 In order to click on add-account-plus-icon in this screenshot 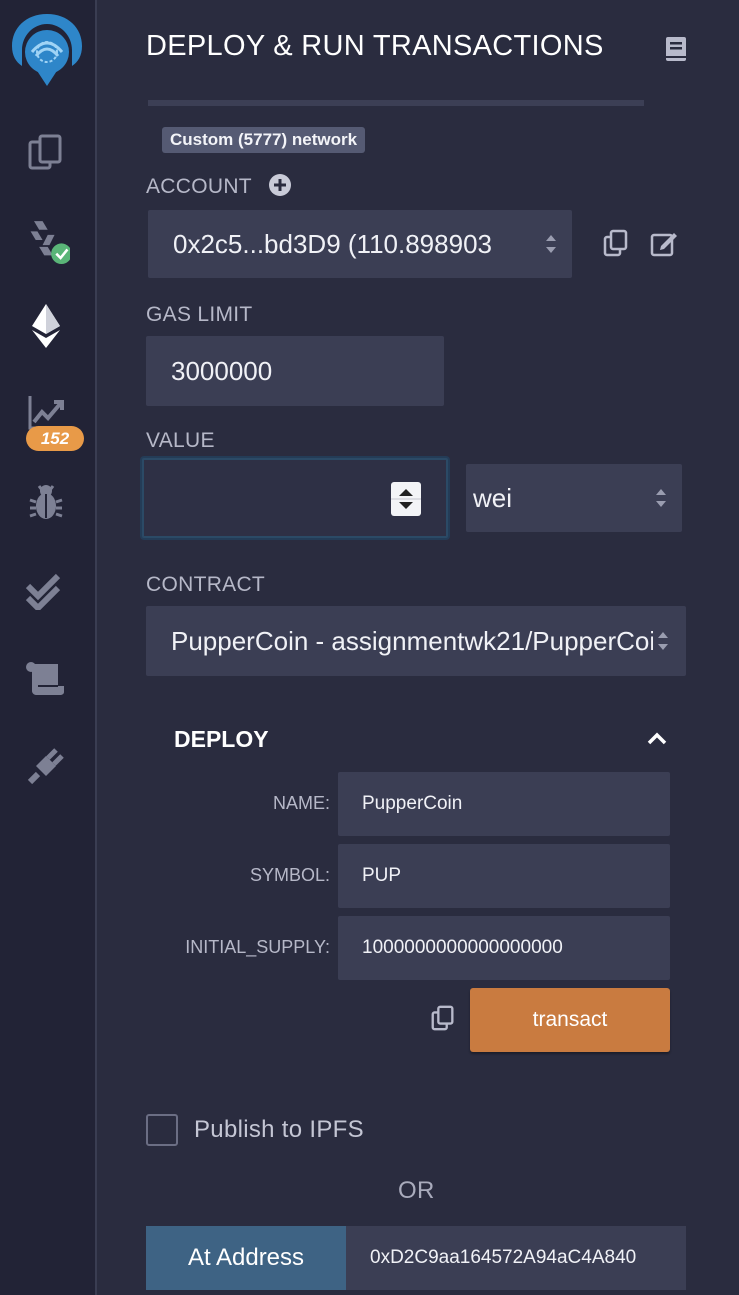, I will do `click(280, 185)`.